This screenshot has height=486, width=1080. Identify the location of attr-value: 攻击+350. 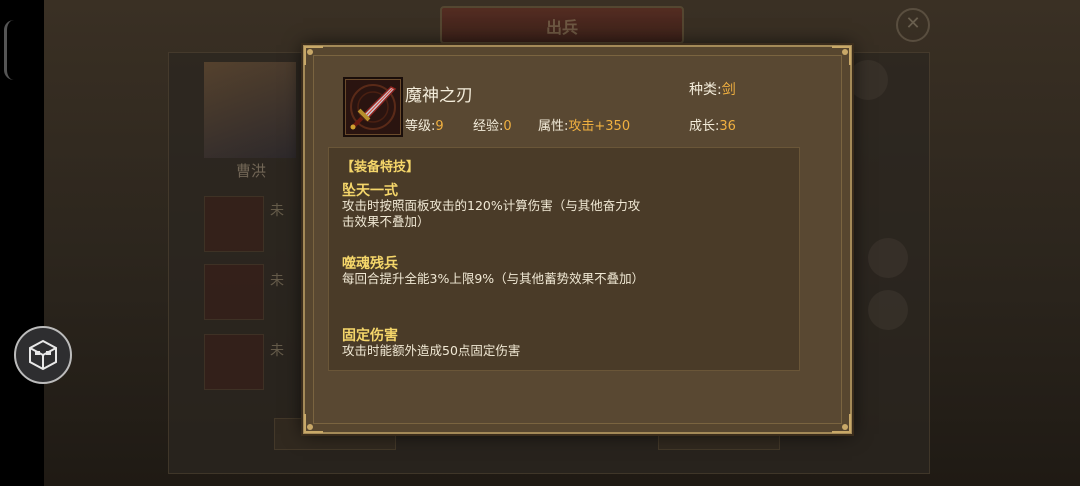
(599, 126).